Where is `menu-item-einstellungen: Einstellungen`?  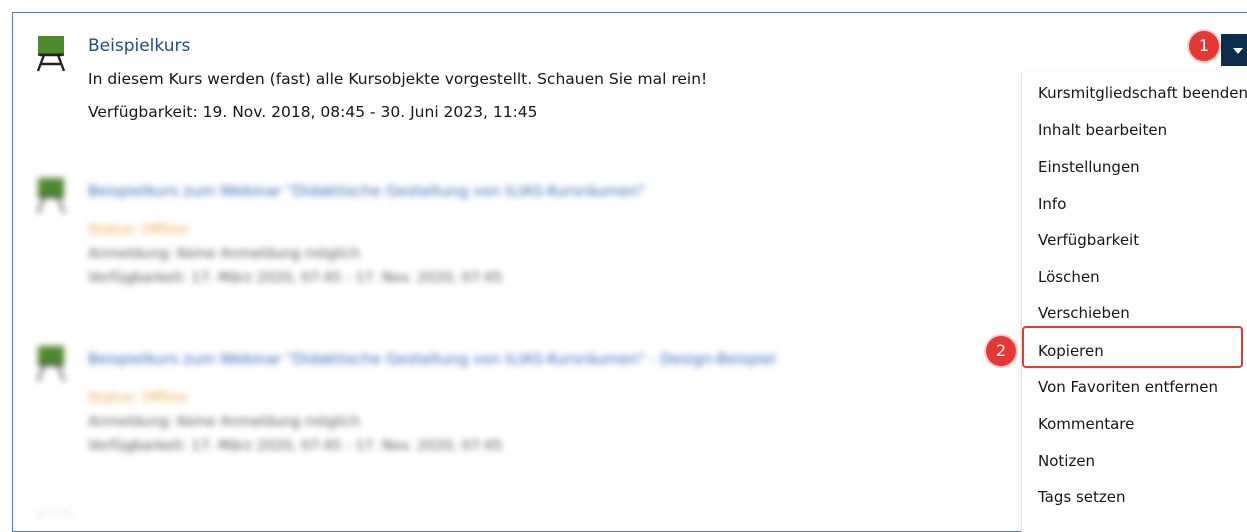 menu-item-einstellungen: Einstellungen is located at coordinates (1089, 167).